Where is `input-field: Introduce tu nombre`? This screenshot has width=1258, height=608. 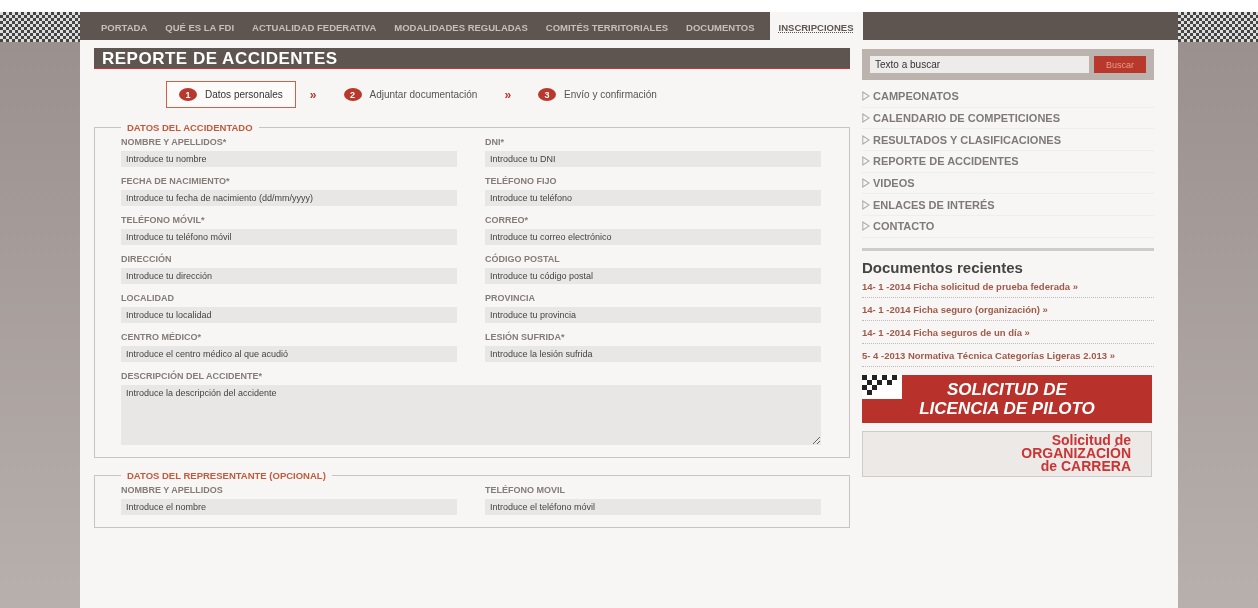 input-field: Introduce tu nombre is located at coordinates (289, 159).